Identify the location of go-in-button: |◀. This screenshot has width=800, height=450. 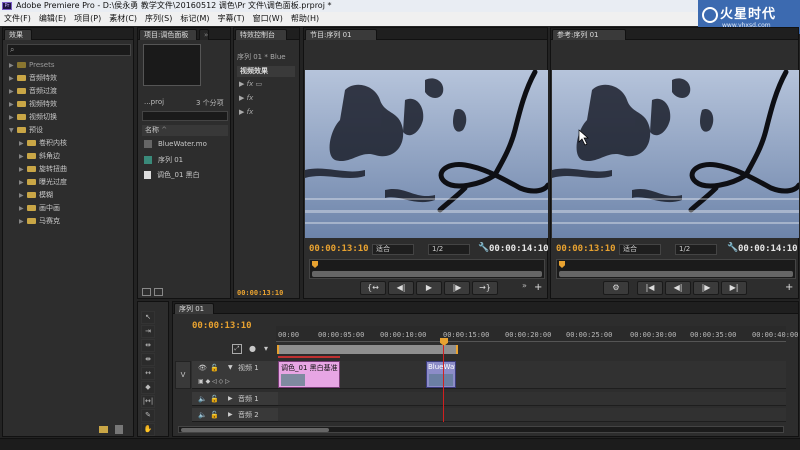
(650, 288).